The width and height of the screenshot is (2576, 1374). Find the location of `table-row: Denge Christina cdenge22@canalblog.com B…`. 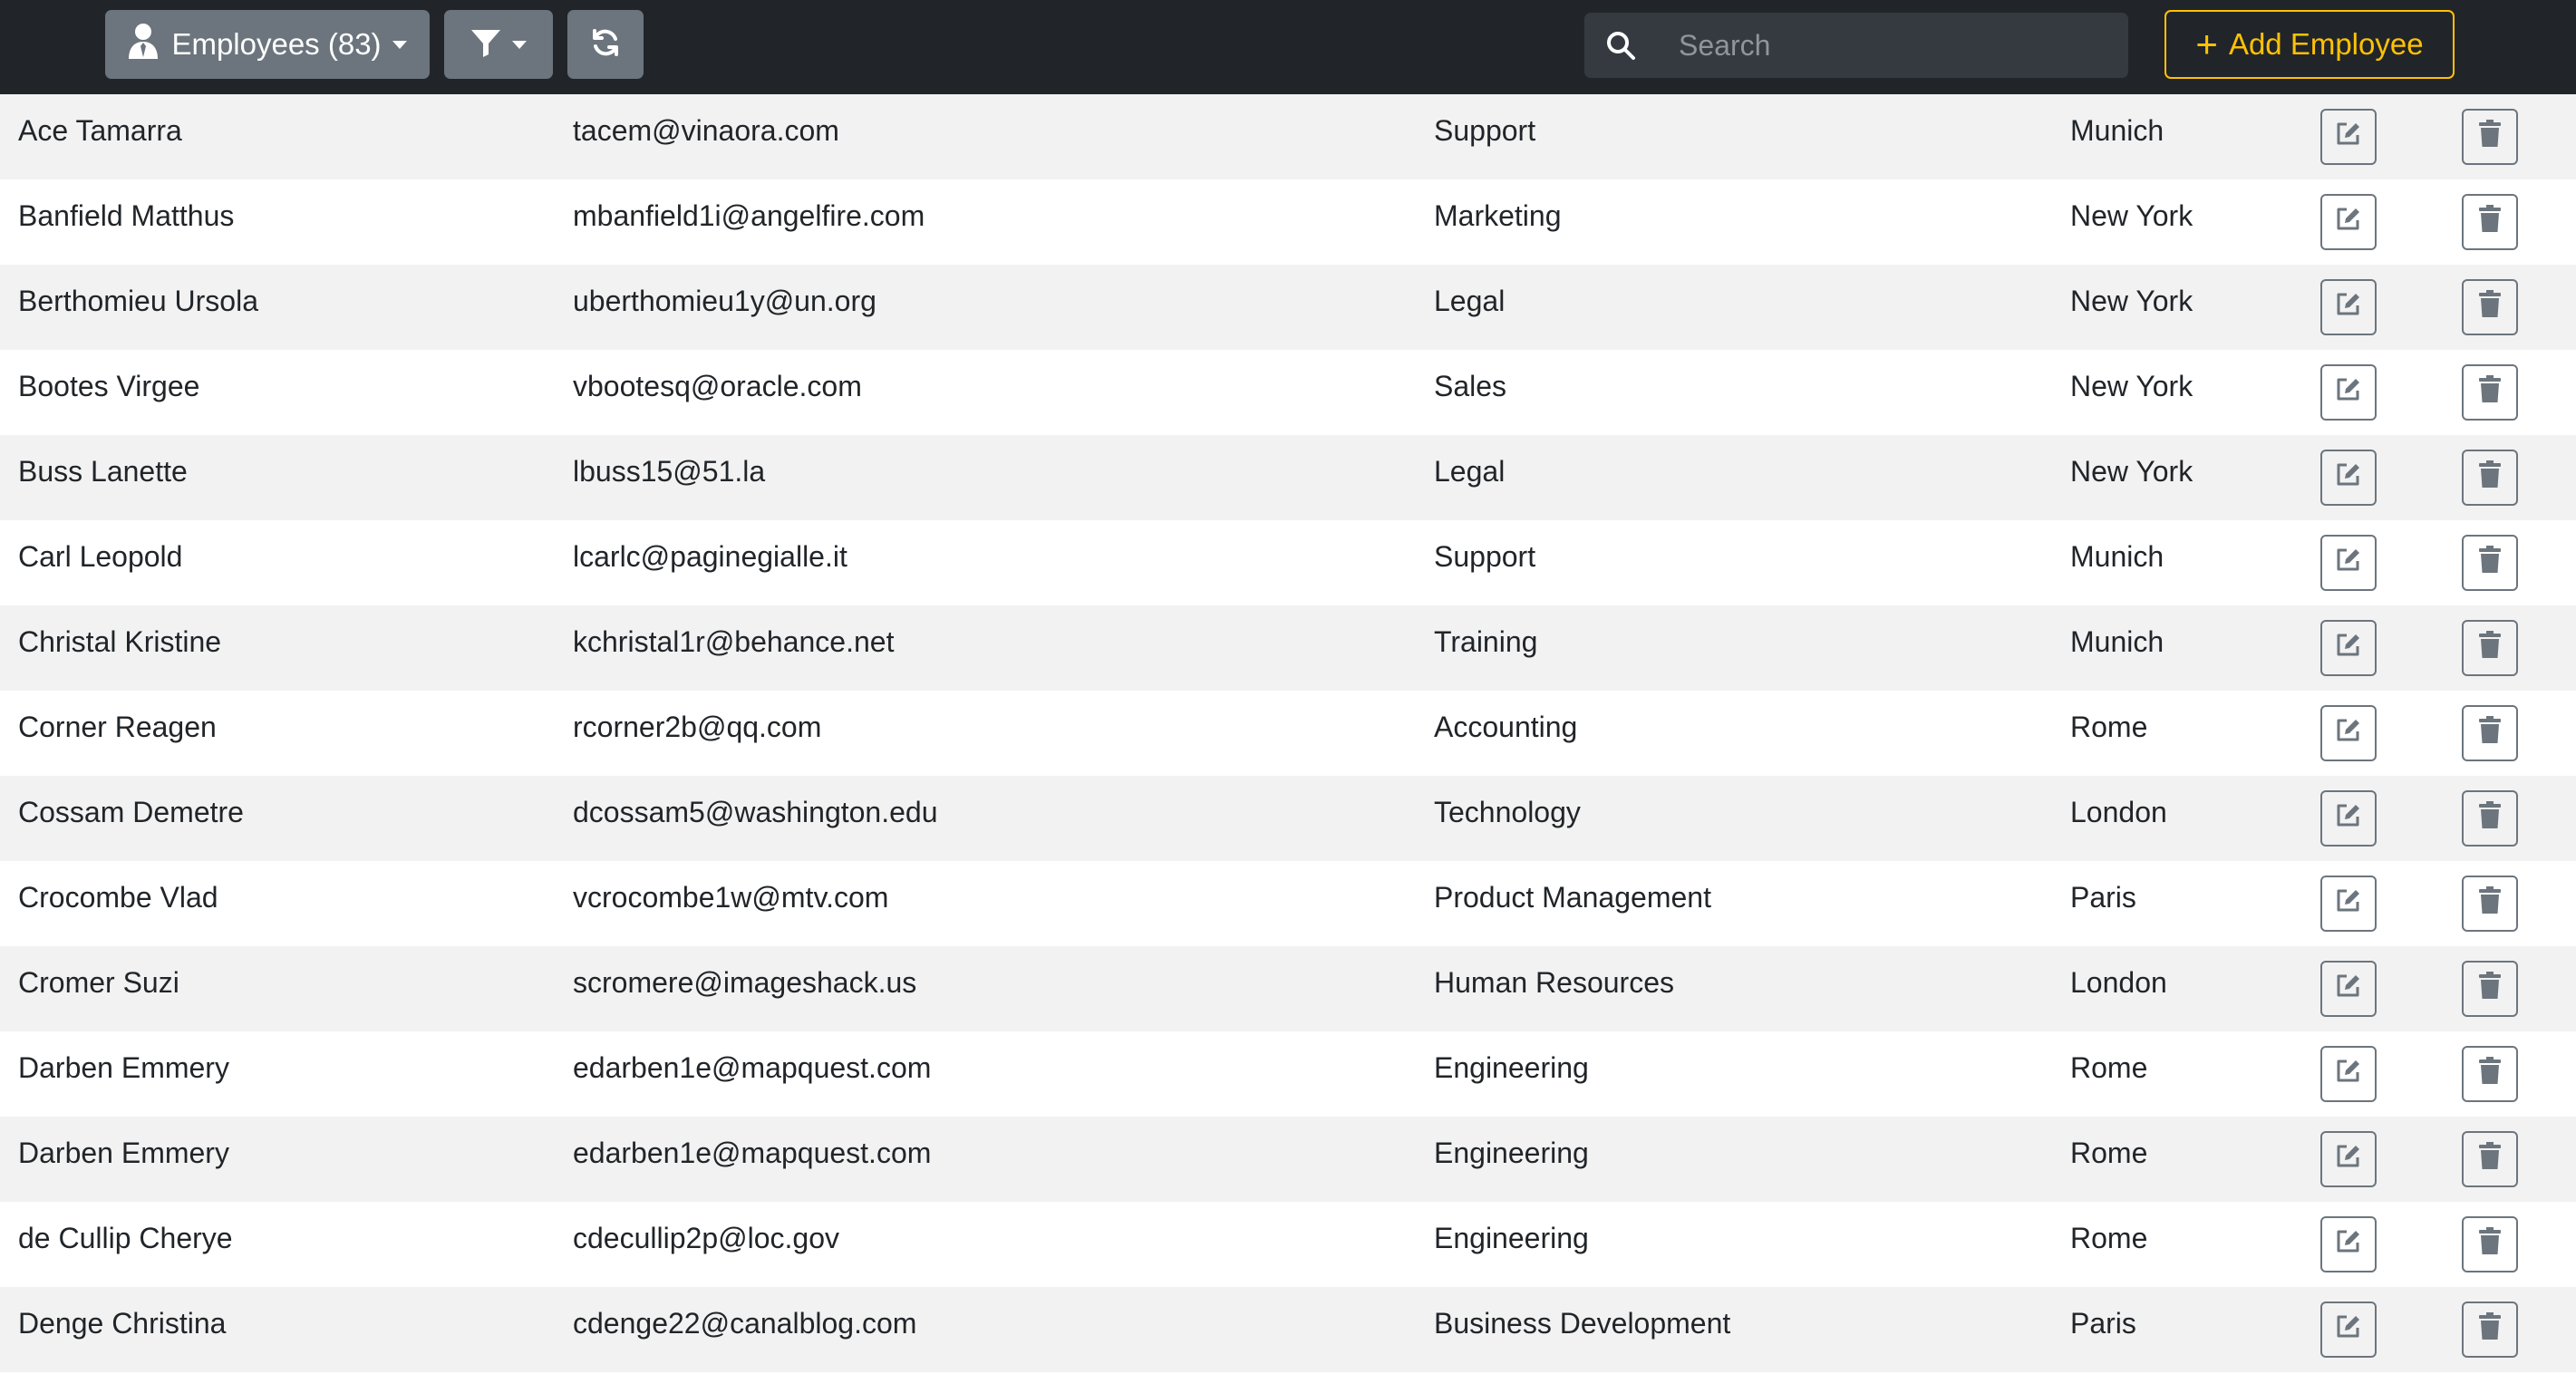

table-row: Denge Christina cdenge22@canalblog.com B… is located at coordinates (1288, 1329).